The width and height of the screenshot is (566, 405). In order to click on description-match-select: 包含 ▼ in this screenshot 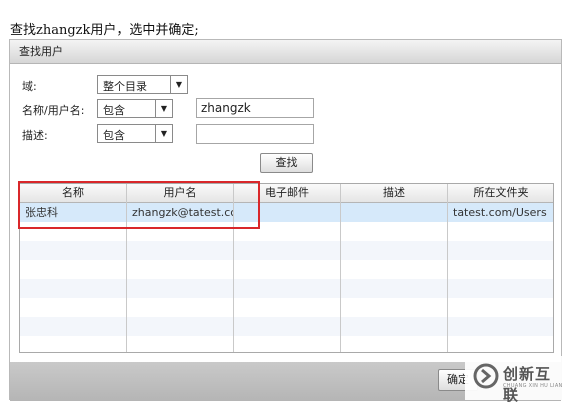, I will do `click(135, 133)`.